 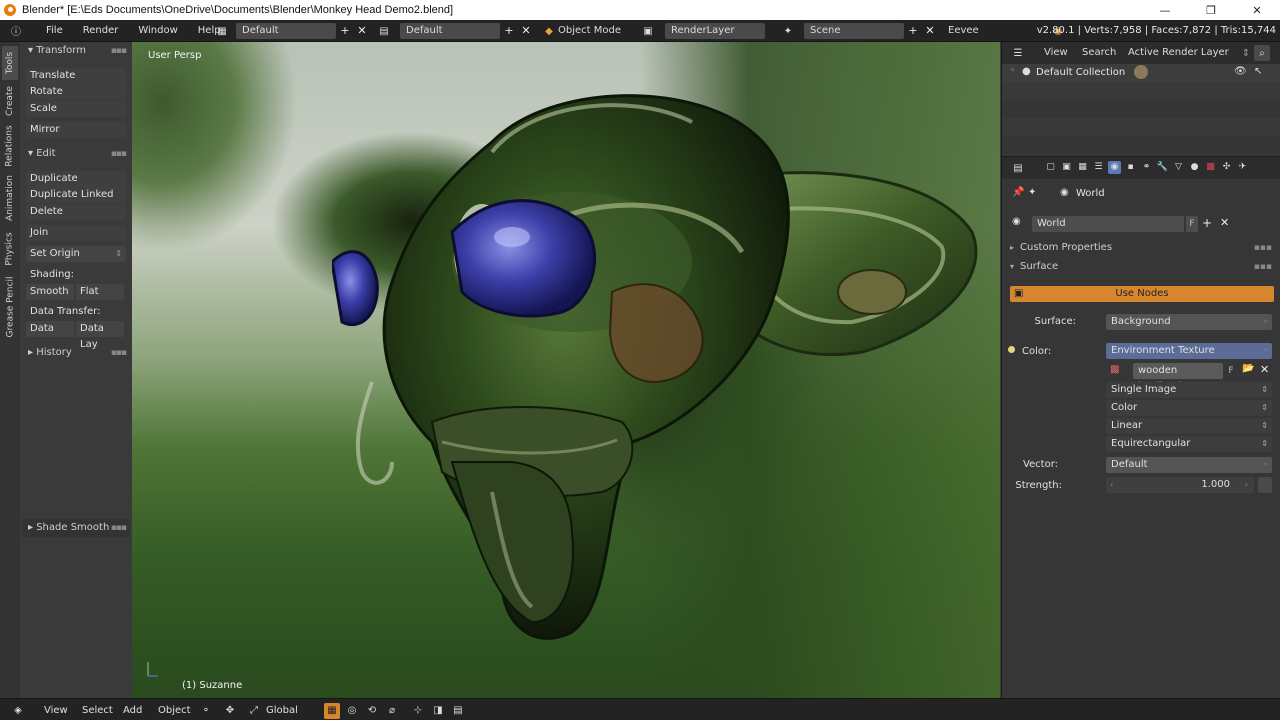 I want to click on object-tab-icon: ▪, so click(x=1130, y=167).